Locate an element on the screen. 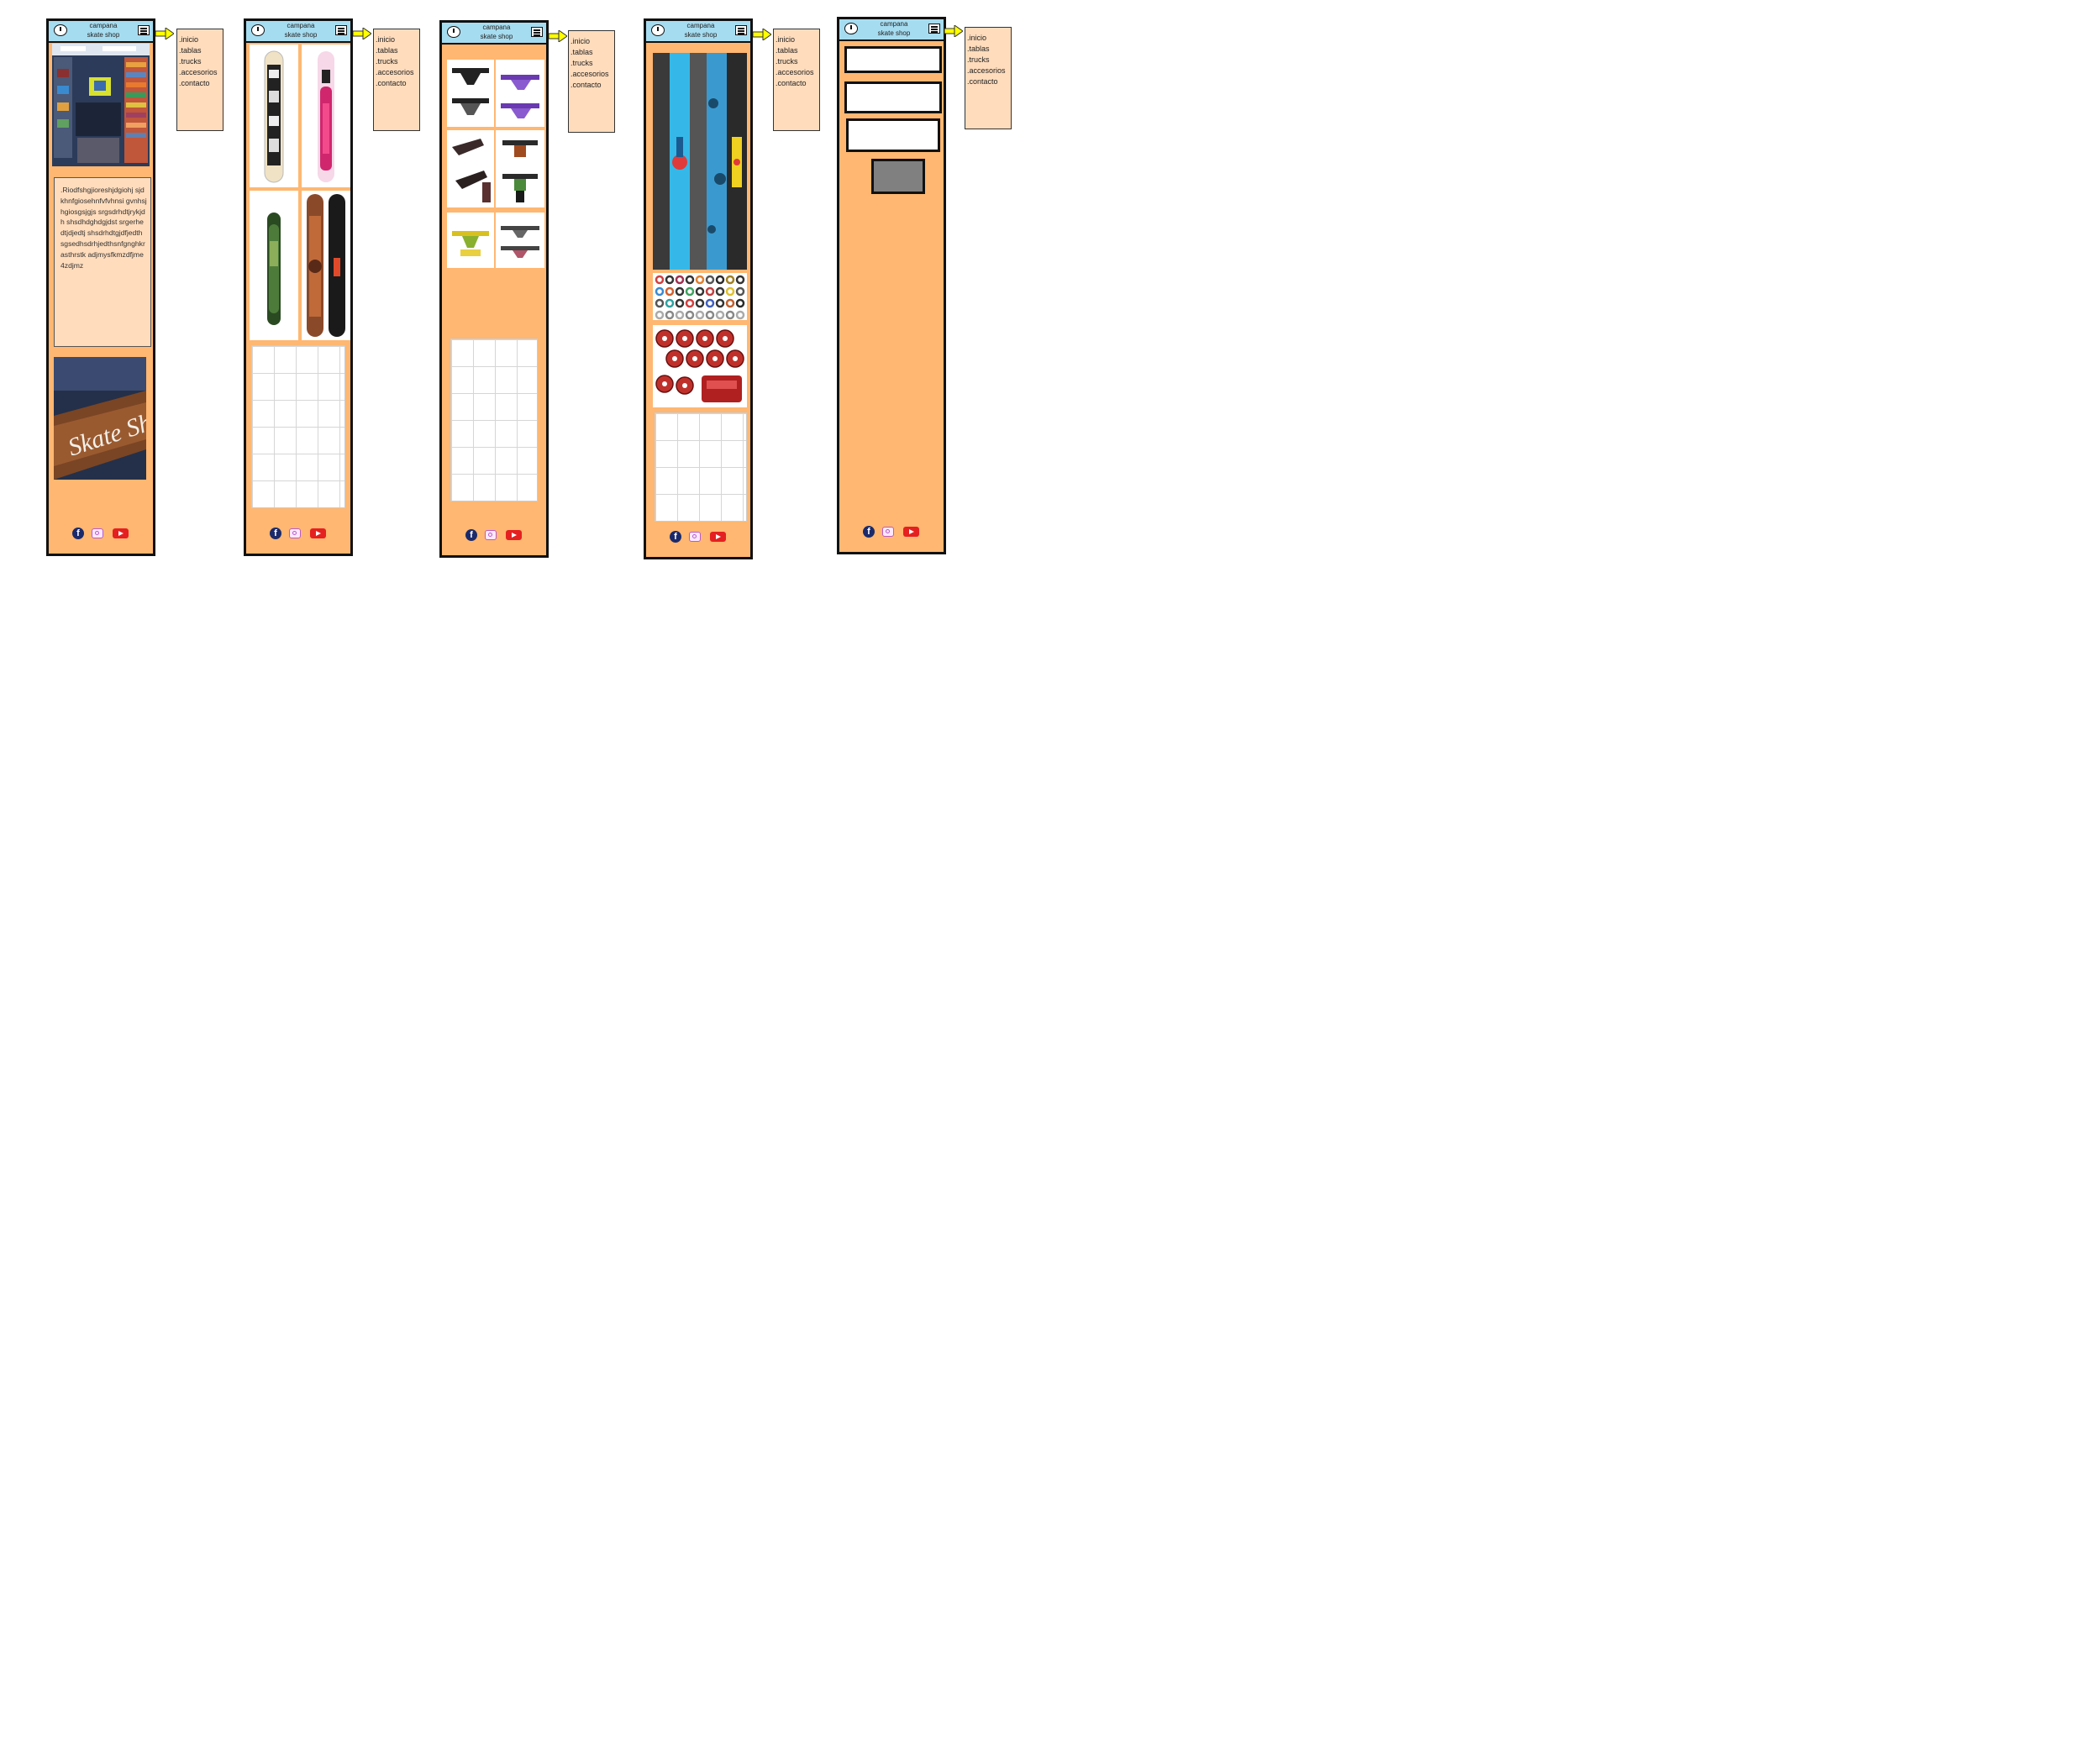  store-photo is located at coordinates (101, 105).